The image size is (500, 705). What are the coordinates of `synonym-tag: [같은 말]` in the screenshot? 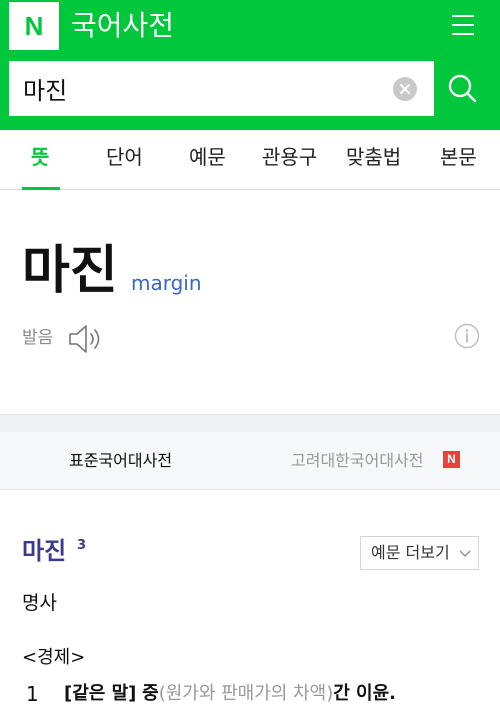 It's located at (100, 693).